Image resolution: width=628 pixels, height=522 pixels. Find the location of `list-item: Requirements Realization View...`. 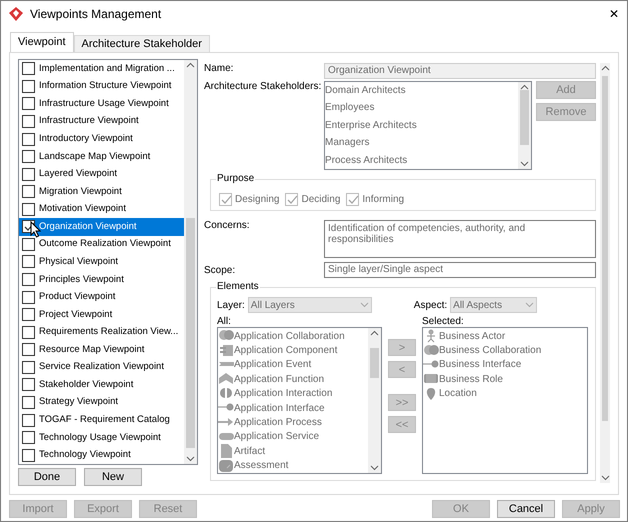

list-item: Requirements Realization View... is located at coordinates (109, 332).